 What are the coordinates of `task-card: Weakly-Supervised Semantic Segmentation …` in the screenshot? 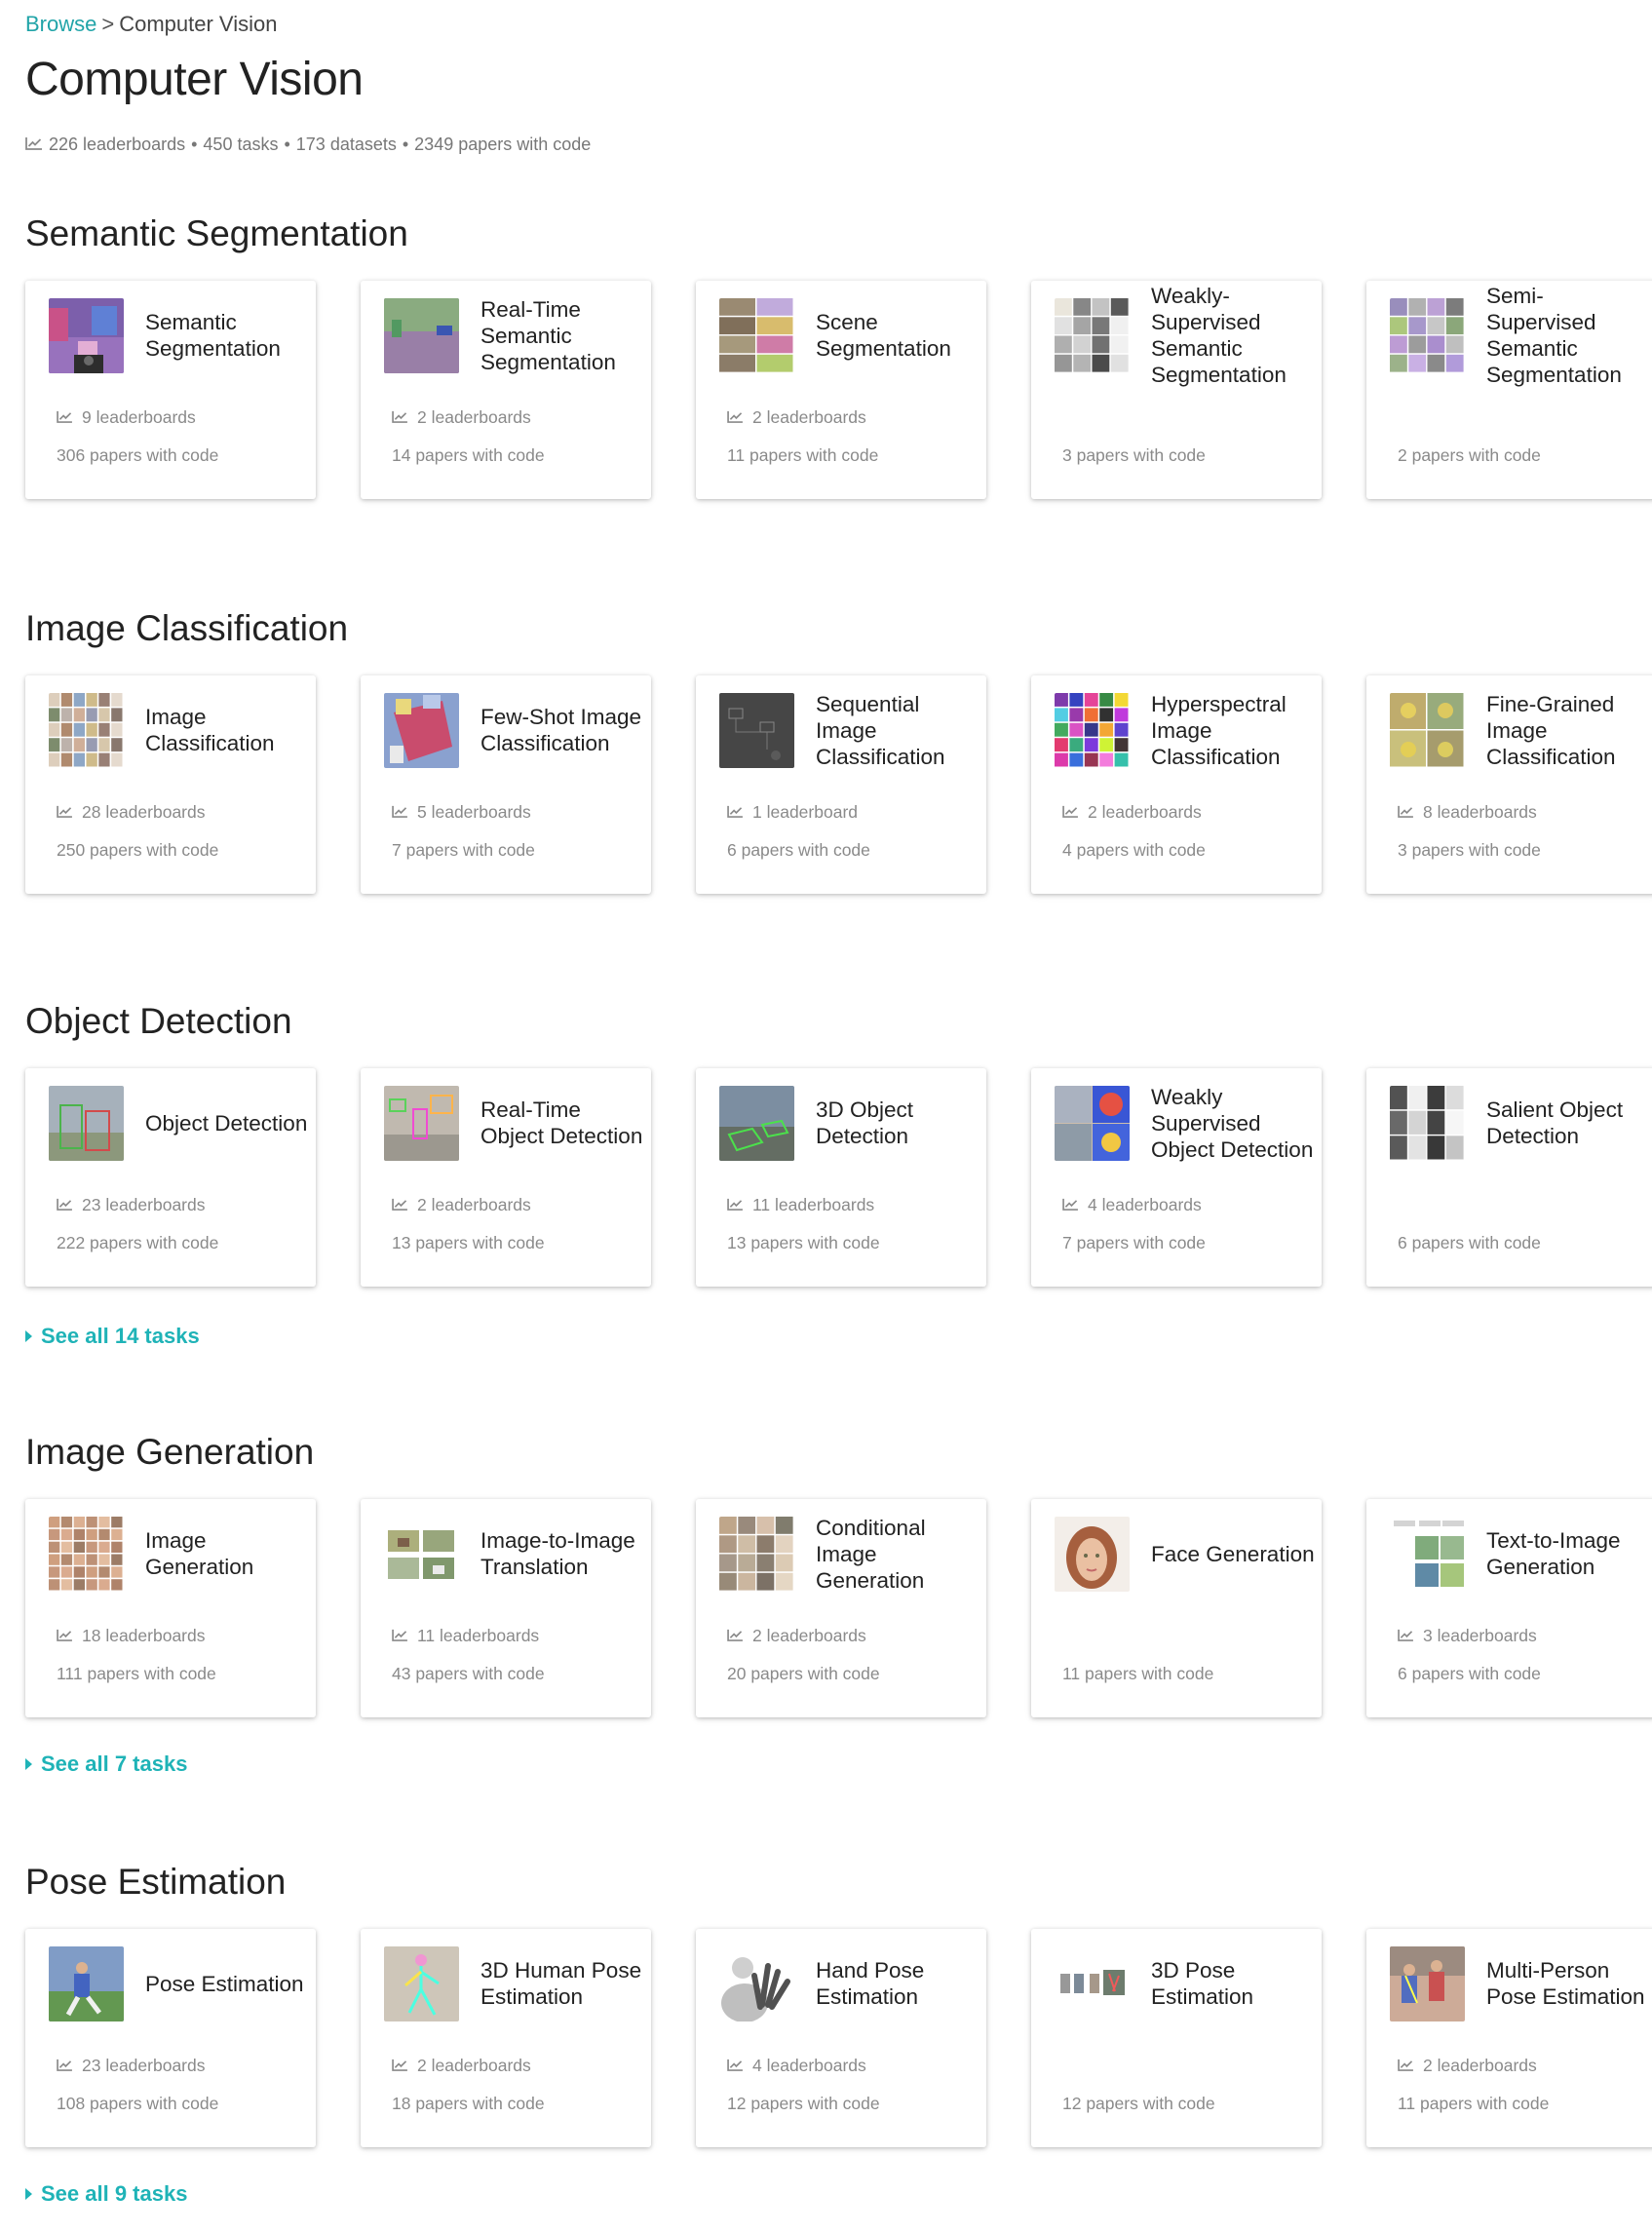 It's located at (1176, 390).